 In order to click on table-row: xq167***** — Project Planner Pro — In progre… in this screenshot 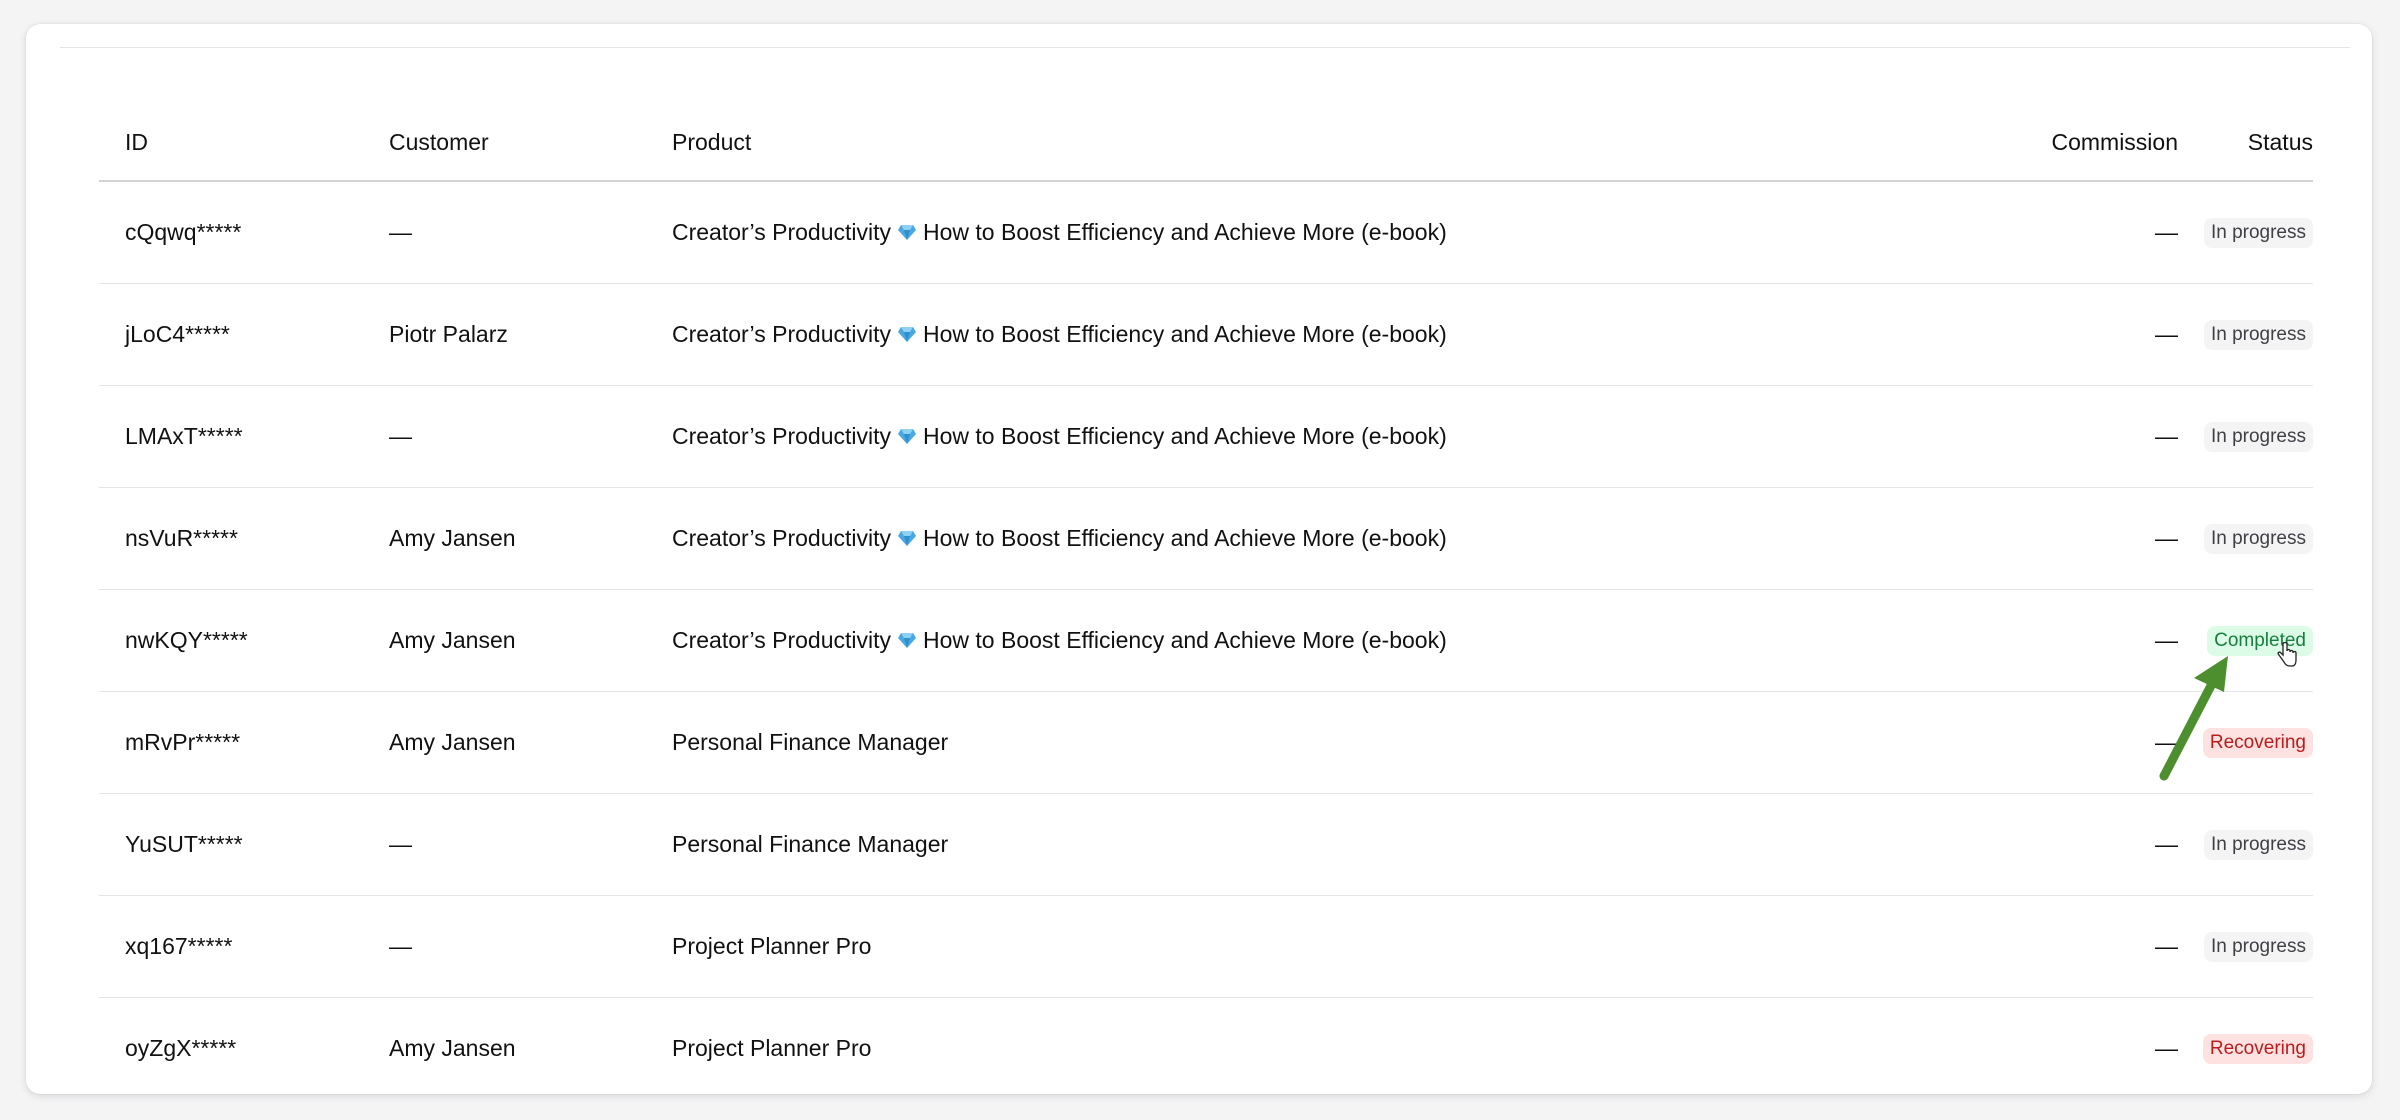, I will do `click(1206, 947)`.